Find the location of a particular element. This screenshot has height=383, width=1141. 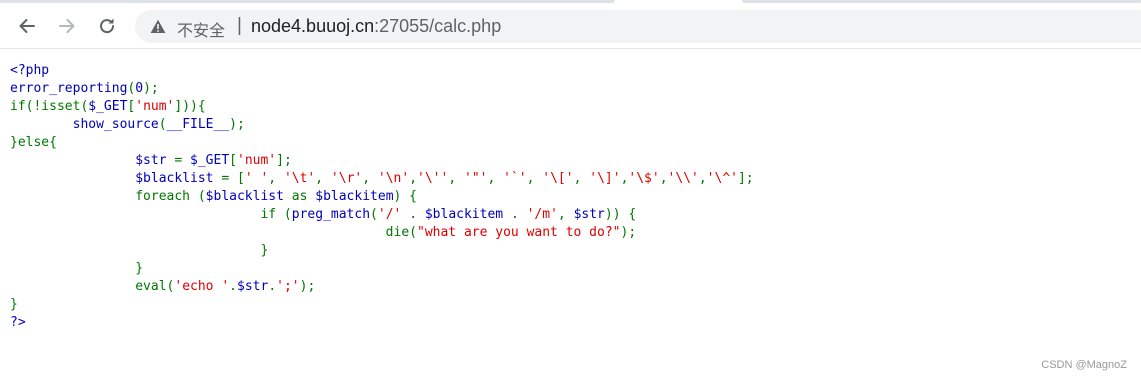

code-line: if(!isset($_GET['num'])){ is located at coordinates (108, 106).